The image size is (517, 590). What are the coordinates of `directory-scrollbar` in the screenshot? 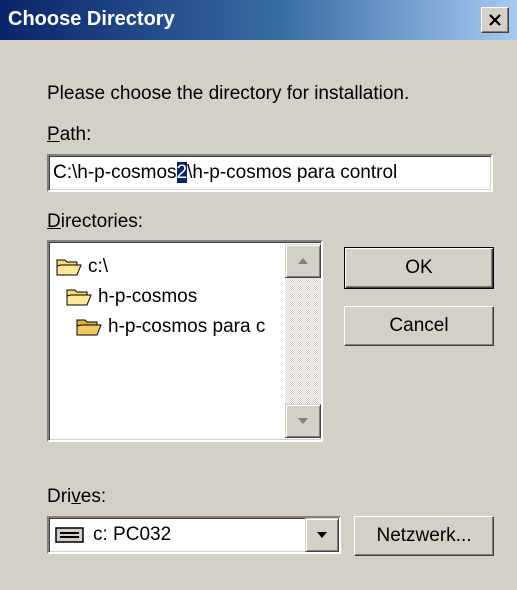 It's located at (303, 341).